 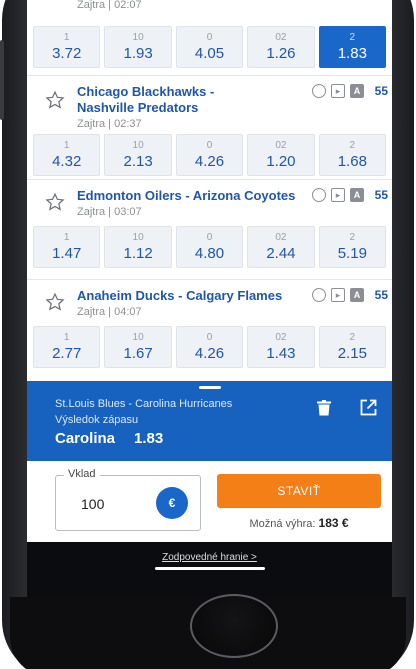 What do you see at coordinates (234, 626) in the screenshot?
I see `phone-home-button` at bounding box center [234, 626].